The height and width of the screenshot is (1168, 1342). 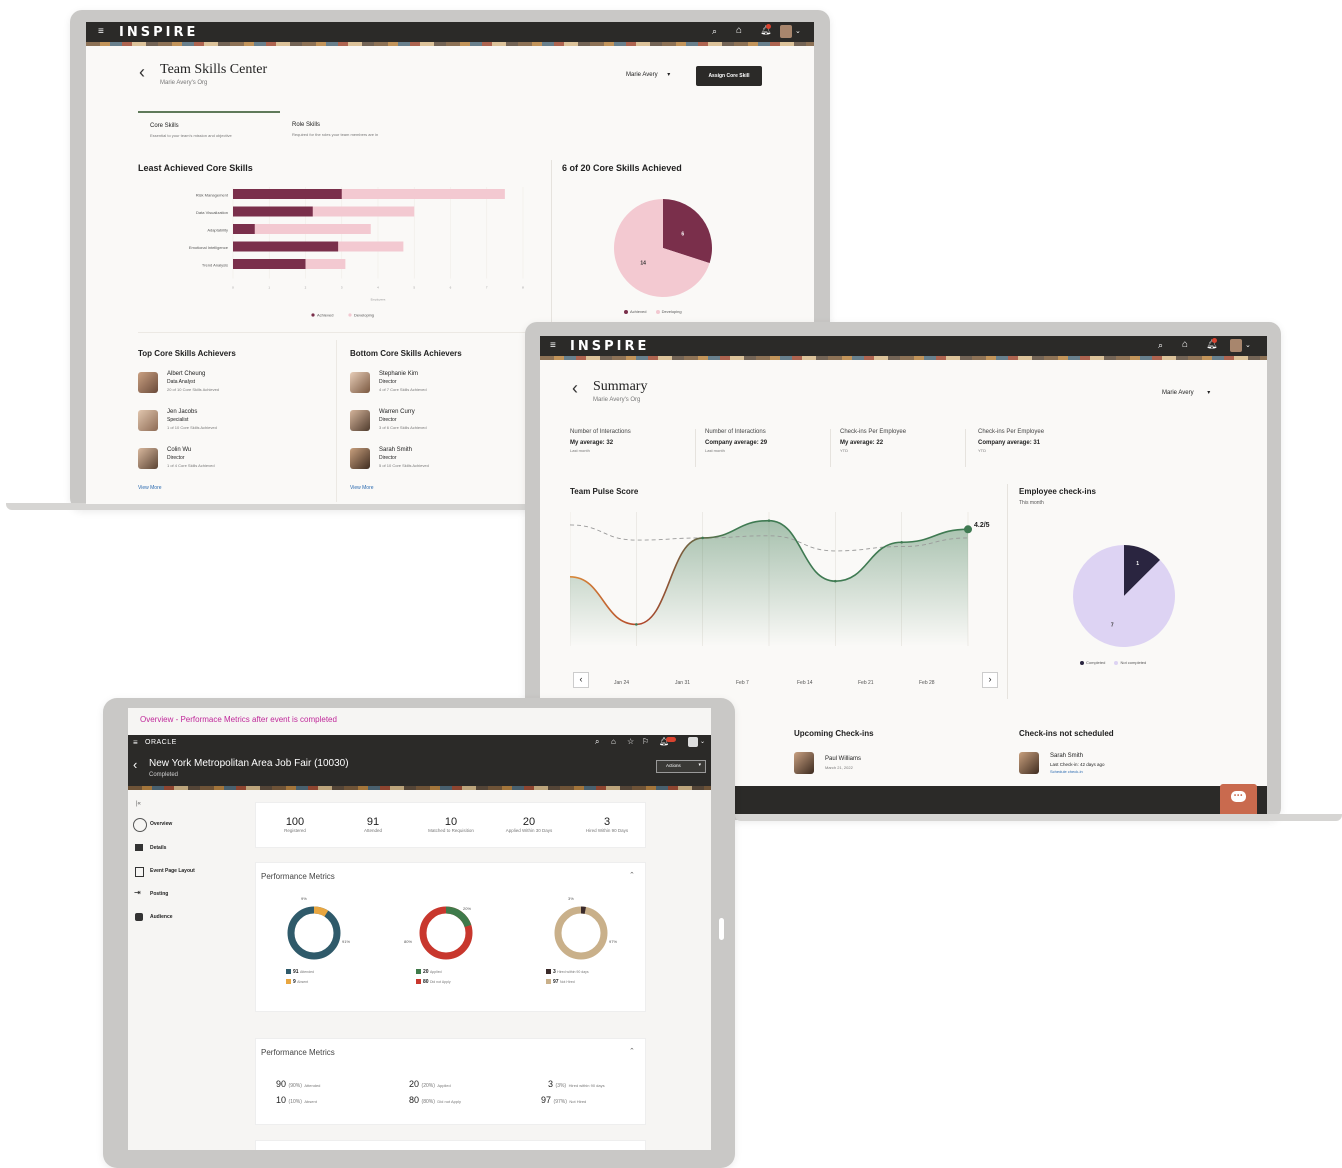 What do you see at coordinates (1038, 817) in the screenshot?
I see `laptop-base-summary` at bounding box center [1038, 817].